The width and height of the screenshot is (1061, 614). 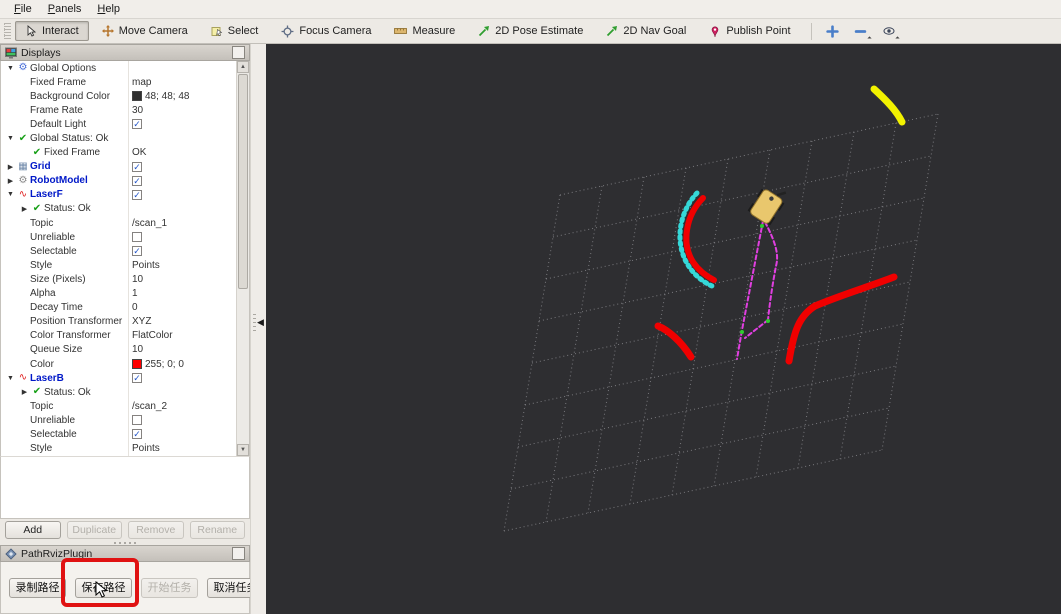 I want to click on property-value: map, so click(x=141, y=82).